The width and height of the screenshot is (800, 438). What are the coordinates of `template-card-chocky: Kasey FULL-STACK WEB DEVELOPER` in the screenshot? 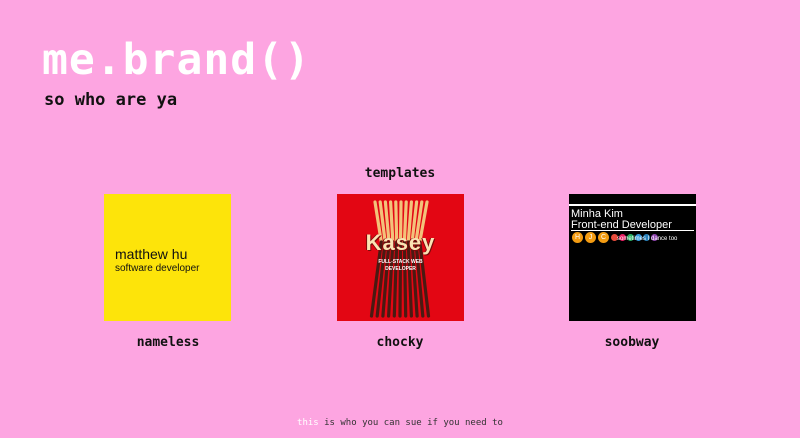 It's located at (400, 257).